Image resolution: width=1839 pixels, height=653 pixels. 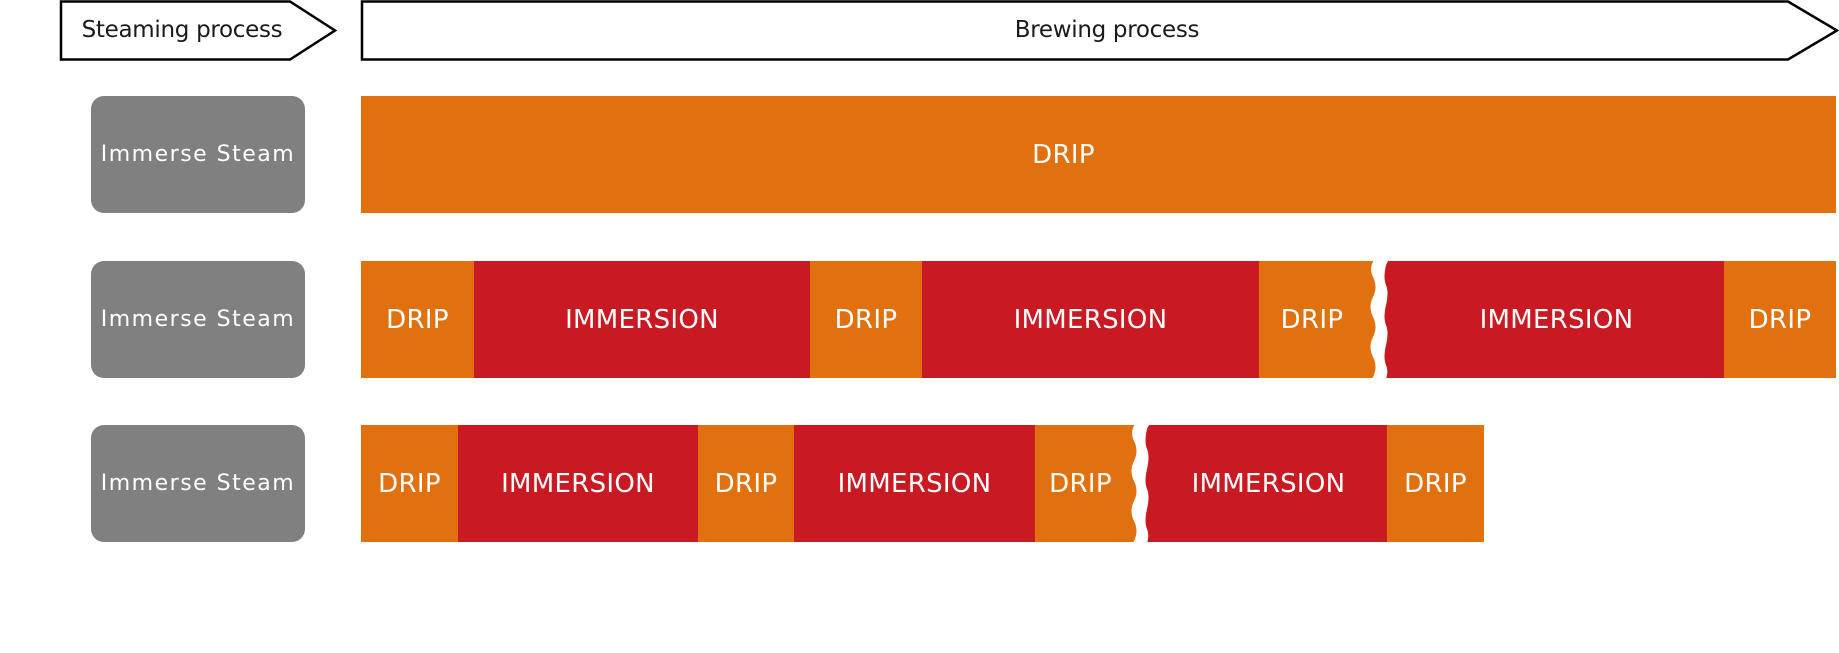 I want to click on steam-box-row-1: Immerse Steam, so click(x=198, y=154).